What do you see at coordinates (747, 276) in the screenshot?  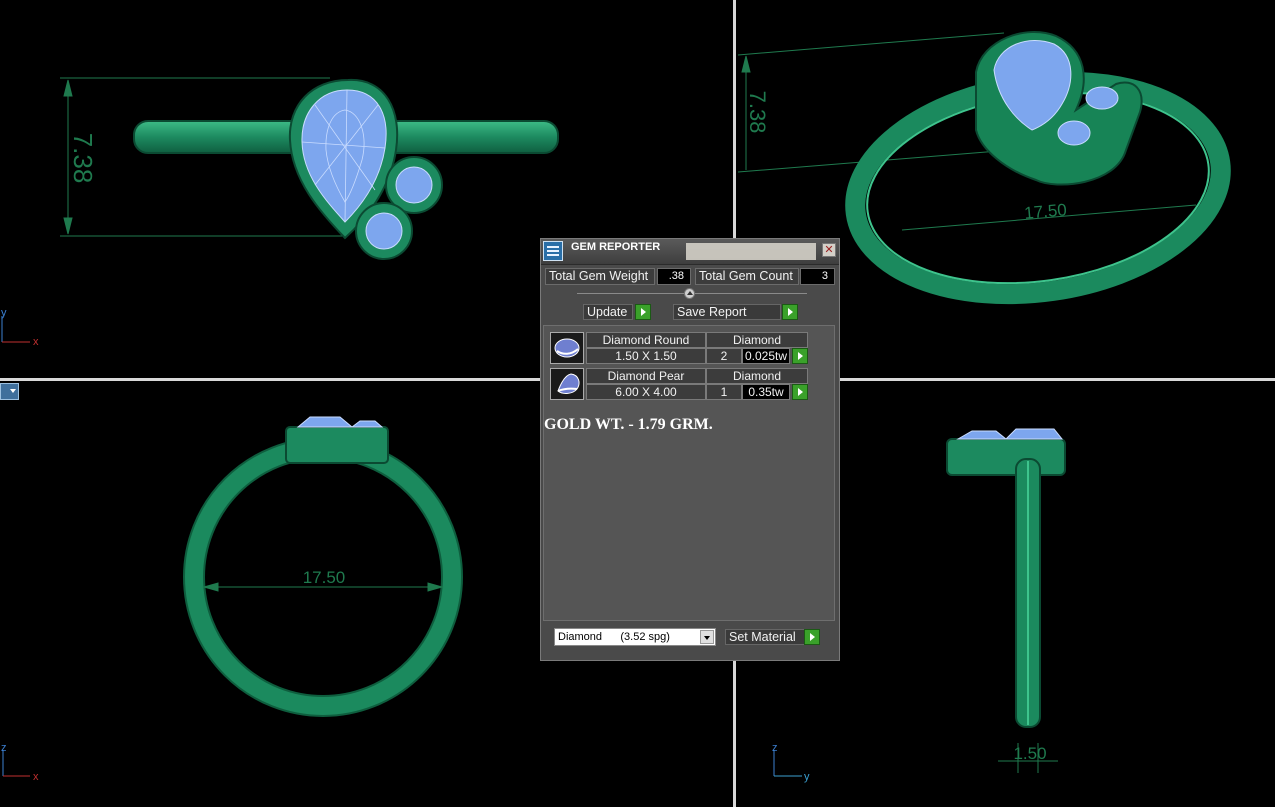 I see `total-gem-count-label: Total Gem Count` at bounding box center [747, 276].